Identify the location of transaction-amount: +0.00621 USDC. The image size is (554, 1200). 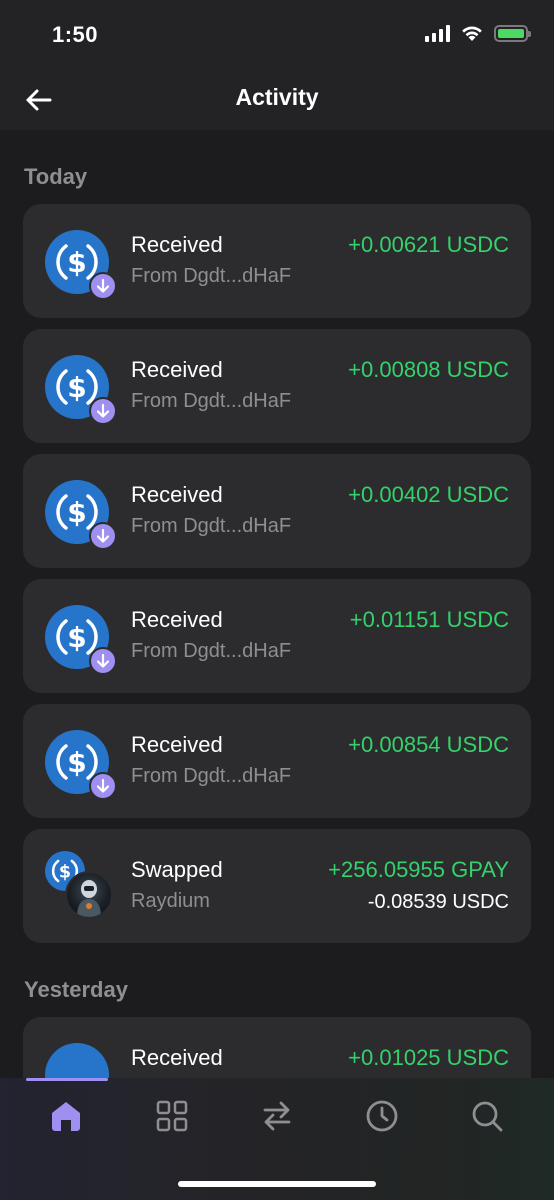
(428, 244).